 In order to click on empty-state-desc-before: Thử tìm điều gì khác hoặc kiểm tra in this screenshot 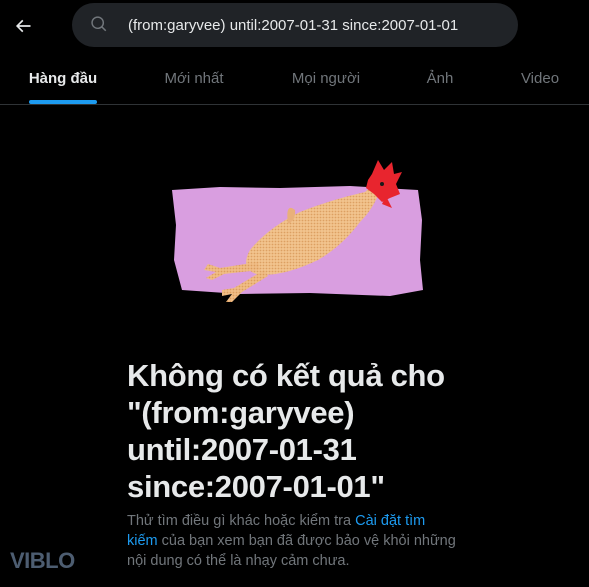, I will do `click(241, 521)`.